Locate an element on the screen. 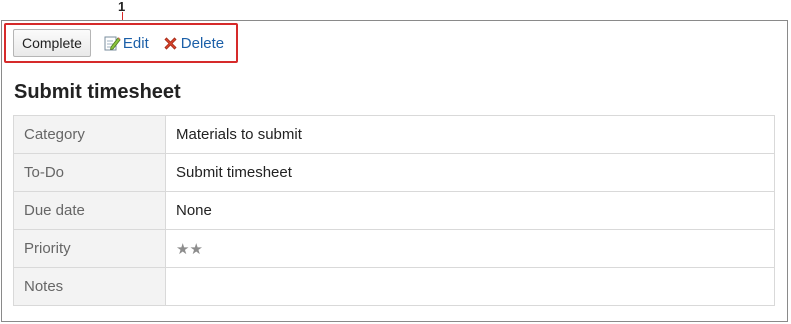 The width and height of the screenshot is (791, 324). delete-link: Delete is located at coordinates (193, 43).